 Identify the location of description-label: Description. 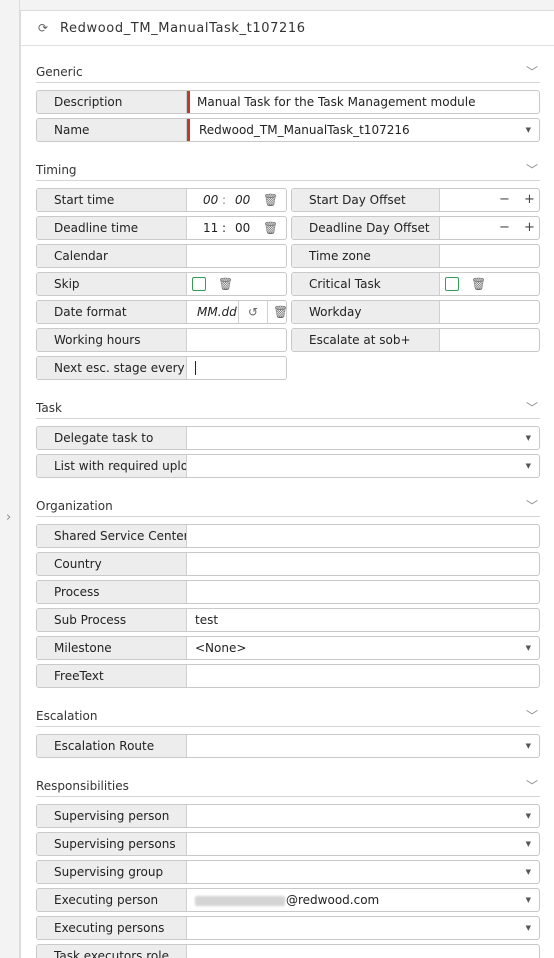
(112, 102).